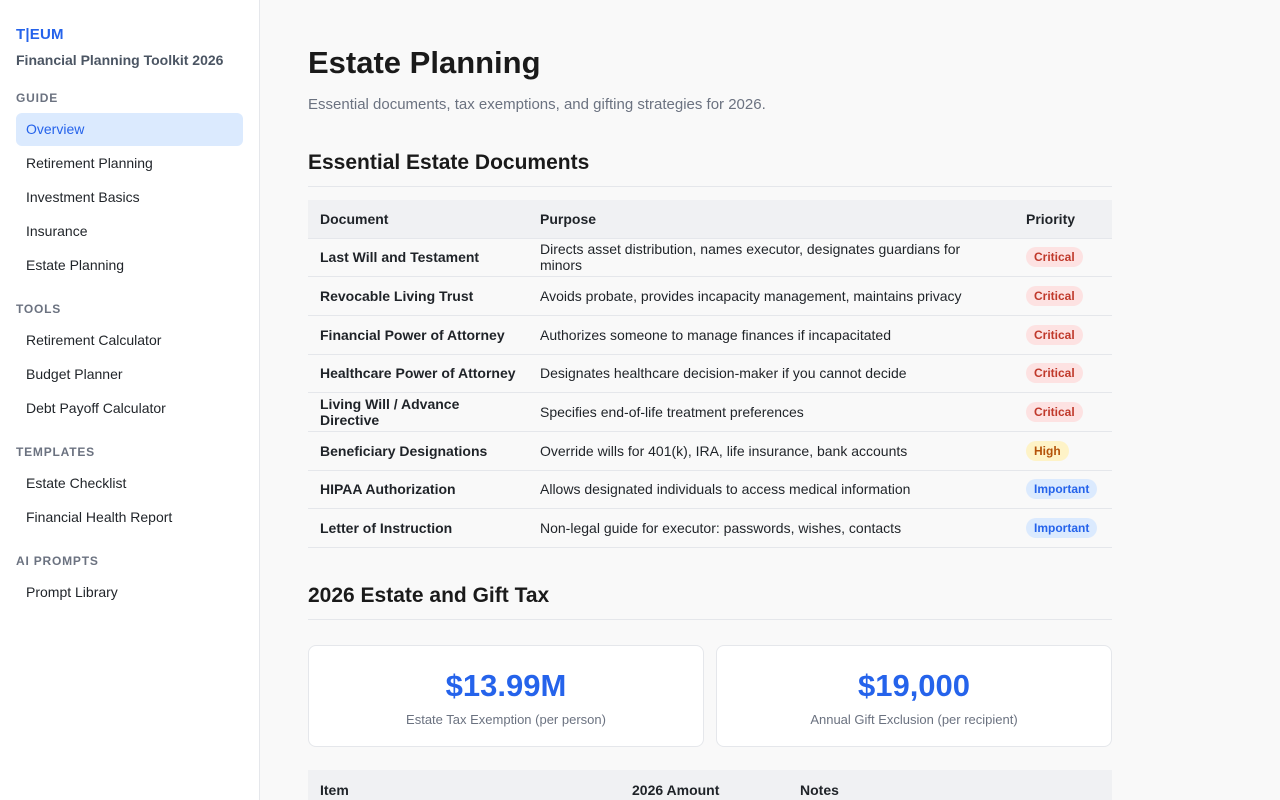  What do you see at coordinates (129, 197) in the screenshot?
I see `sidebar-item-investment-basics: Investment Basics` at bounding box center [129, 197].